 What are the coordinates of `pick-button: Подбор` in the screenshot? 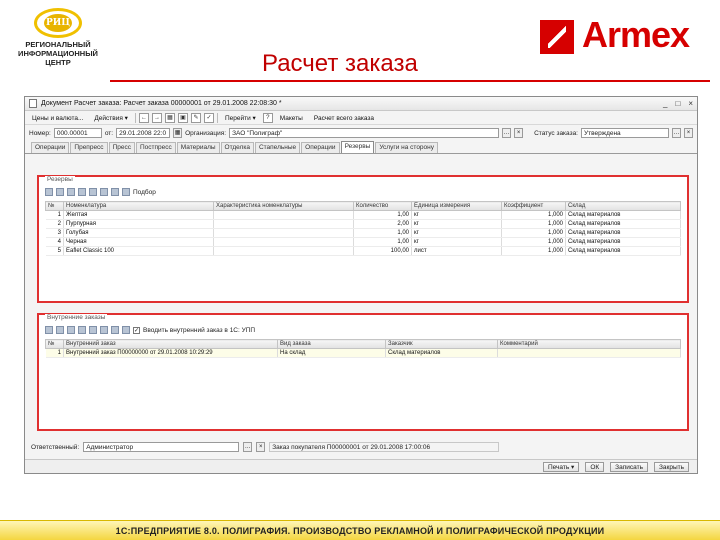 It's located at (144, 192).